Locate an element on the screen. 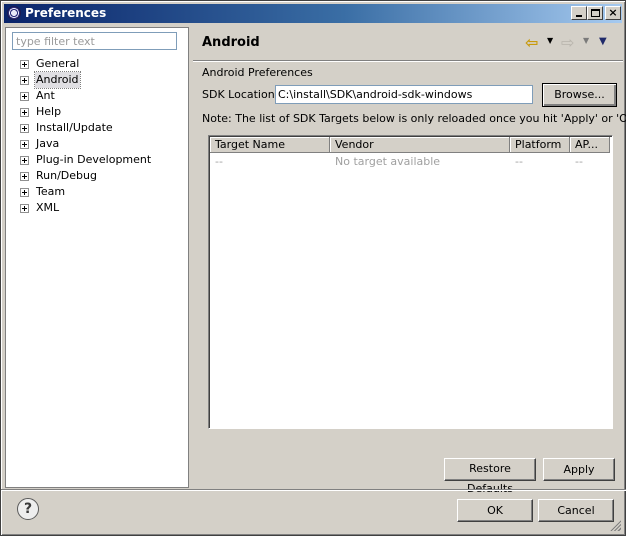 Image resolution: width=626 pixels, height=536 pixels. tree-item: Android is located at coordinates (97, 80).